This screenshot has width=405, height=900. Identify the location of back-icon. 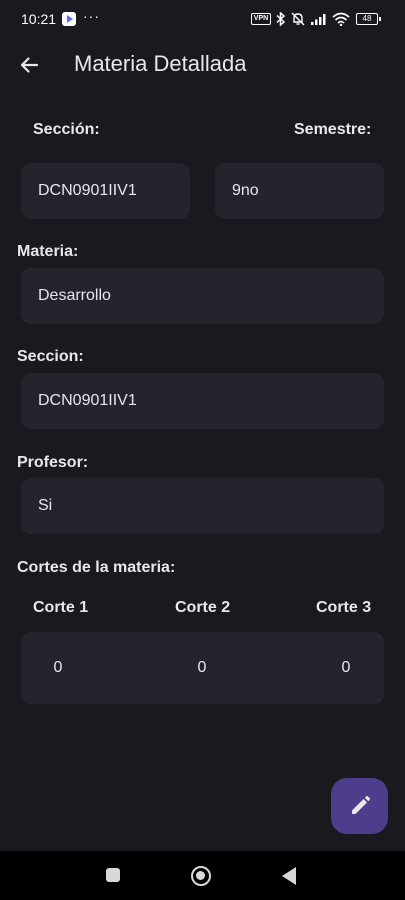
(289, 876).